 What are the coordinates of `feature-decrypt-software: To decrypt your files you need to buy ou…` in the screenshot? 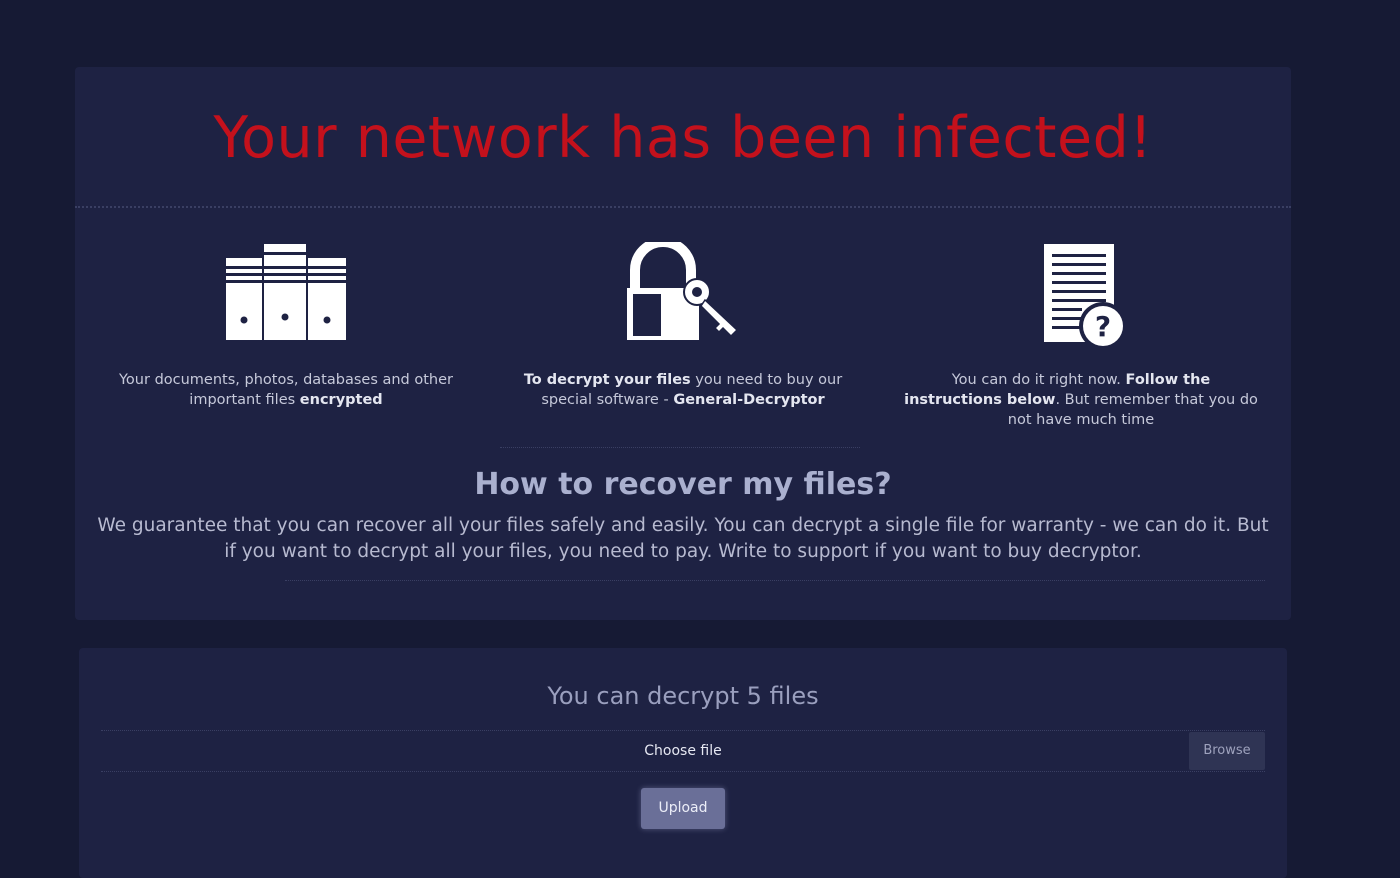 It's located at (683, 326).